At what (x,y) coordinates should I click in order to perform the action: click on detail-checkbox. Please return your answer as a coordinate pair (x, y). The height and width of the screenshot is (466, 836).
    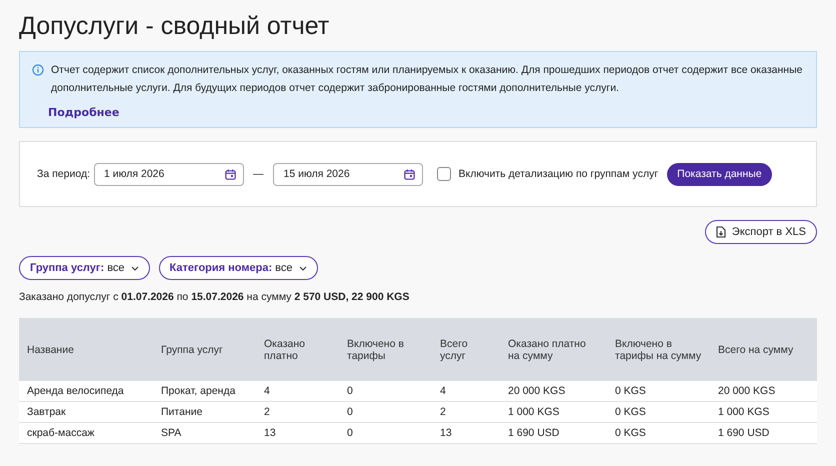
    Looking at the image, I should click on (444, 174).